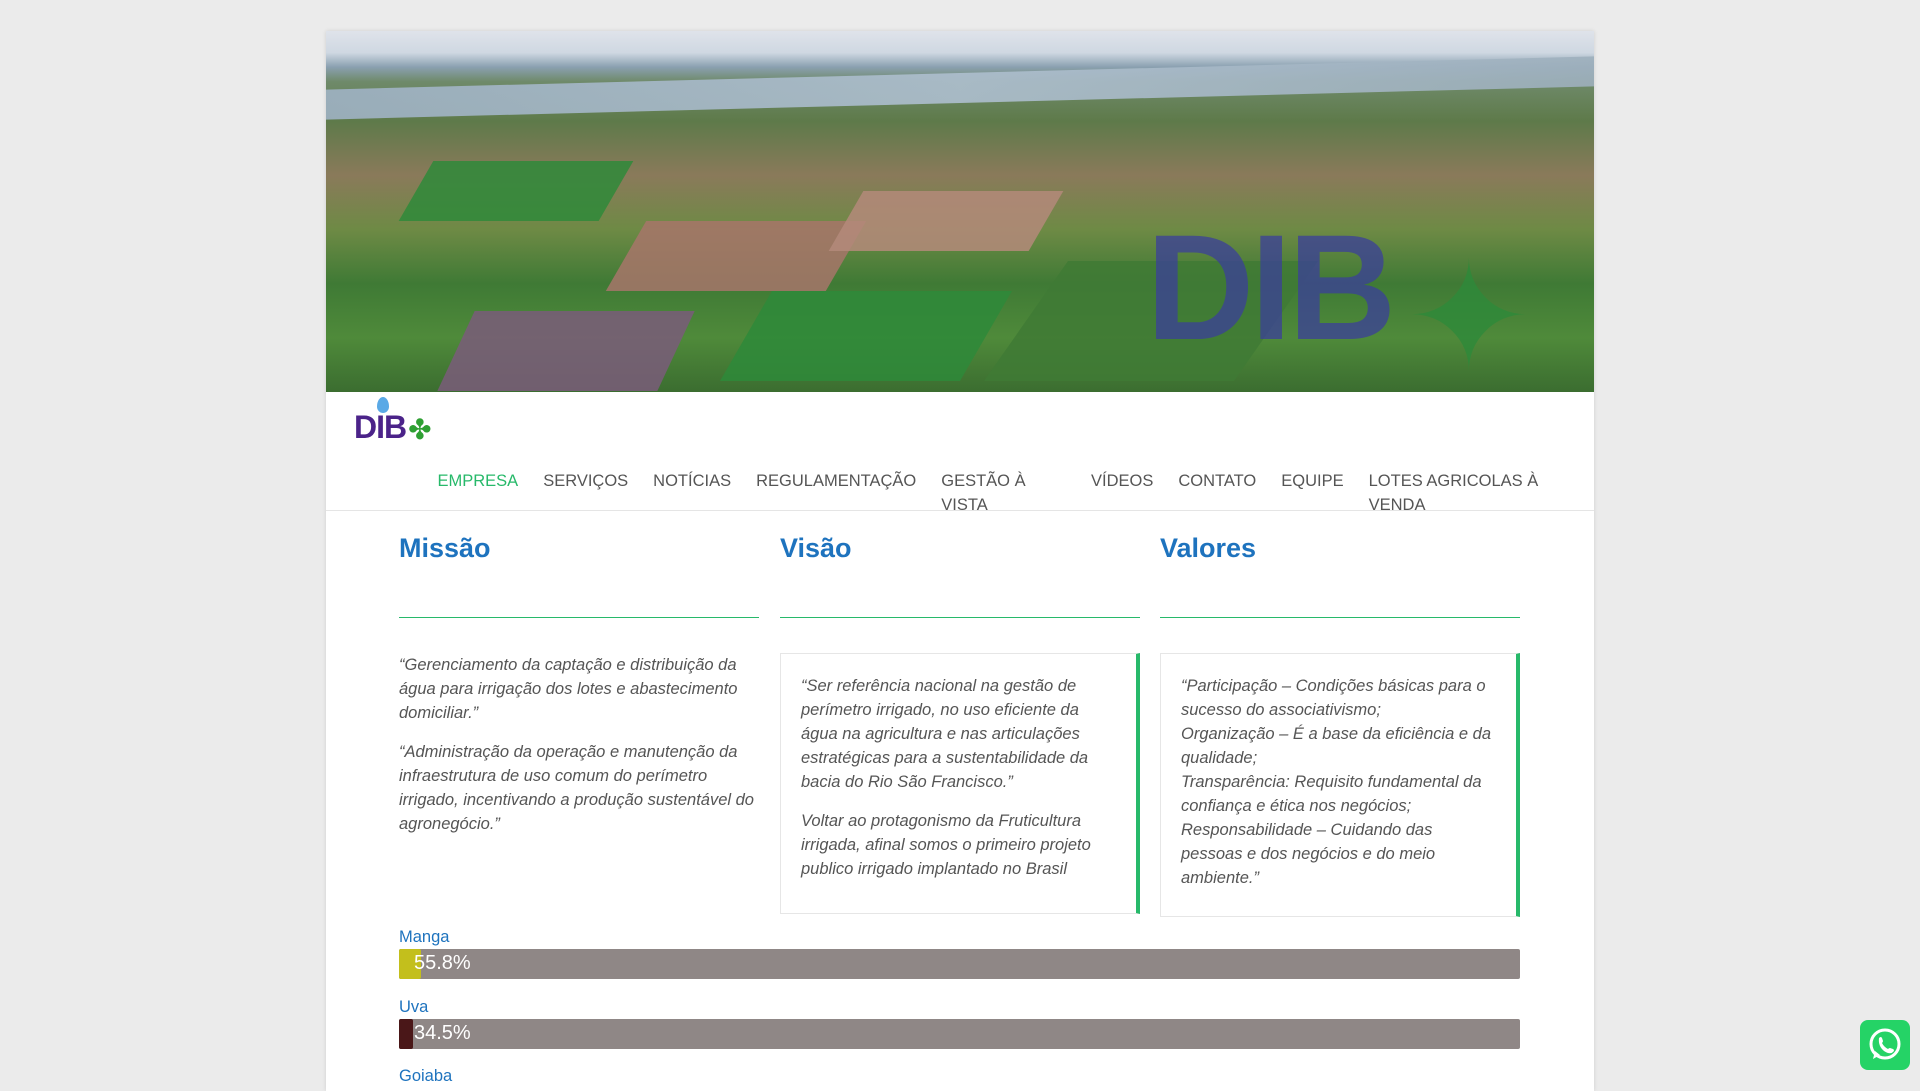 This screenshot has width=1920, height=1091. I want to click on progress-percent: 34.5%, so click(442, 1033).